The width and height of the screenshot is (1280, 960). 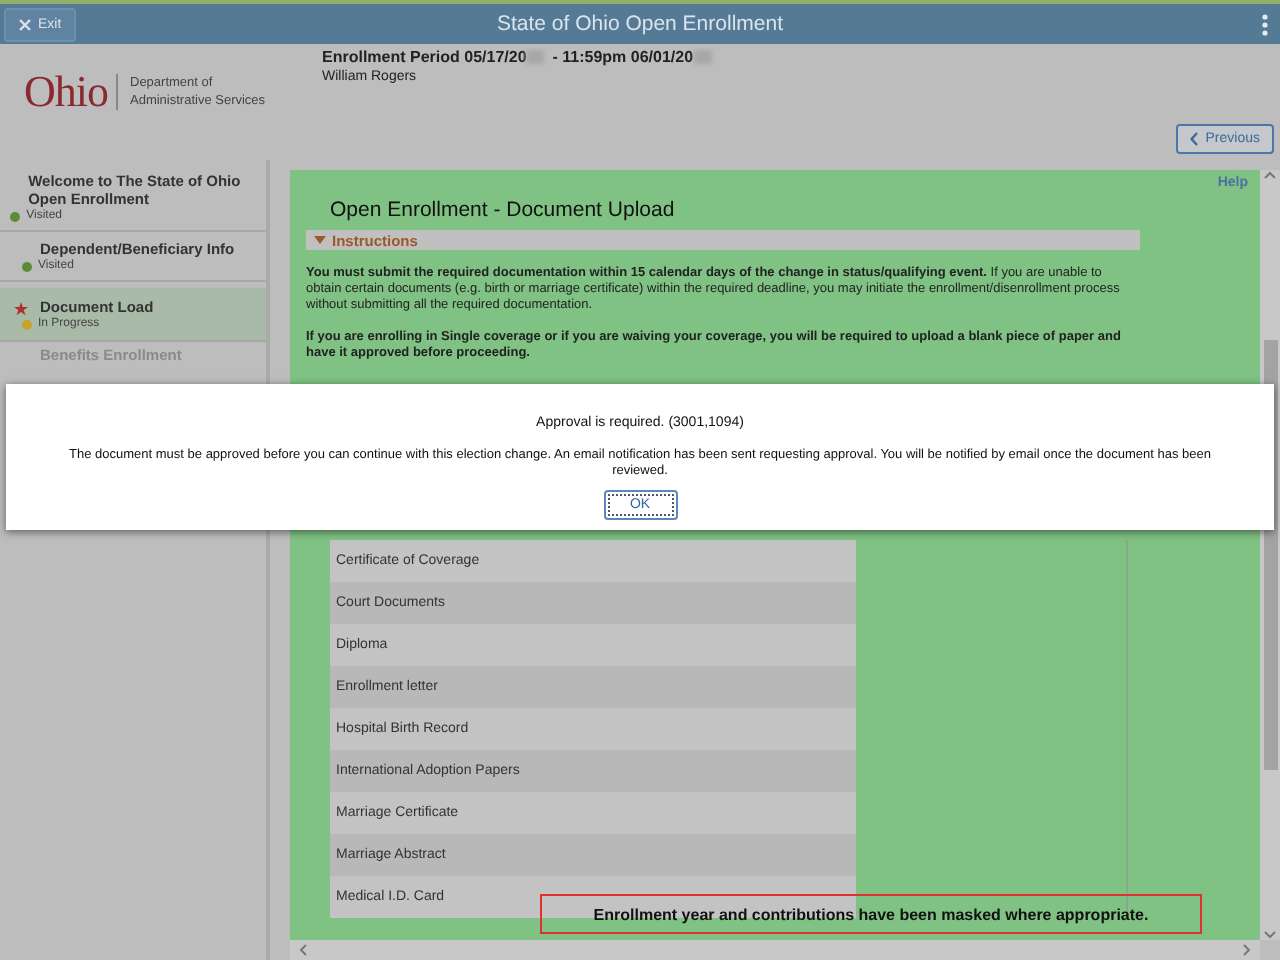 What do you see at coordinates (424, 57) in the screenshot?
I see `period-start: Enrollment Period 05/17/20` at bounding box center [424, 57].